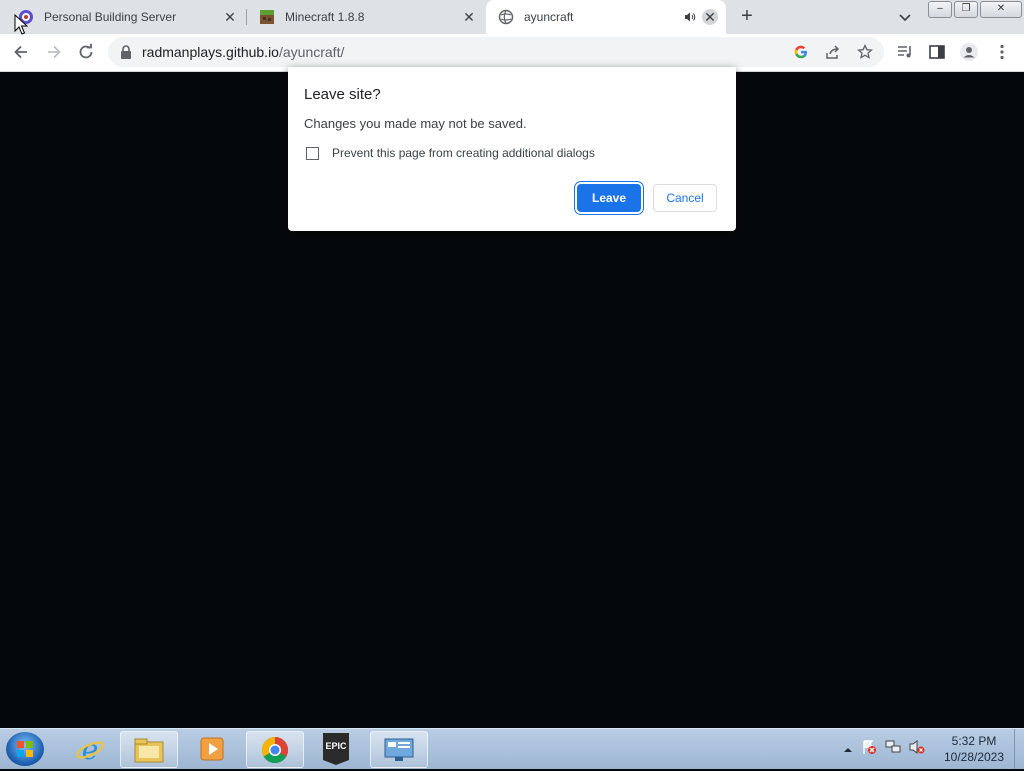 The height and width of the screenshot is (771, 1024). What do you see at coordinates (1002, 52) in the screenshot?
I see `chrome-menu-icon` at bounding box center [1002, 52].